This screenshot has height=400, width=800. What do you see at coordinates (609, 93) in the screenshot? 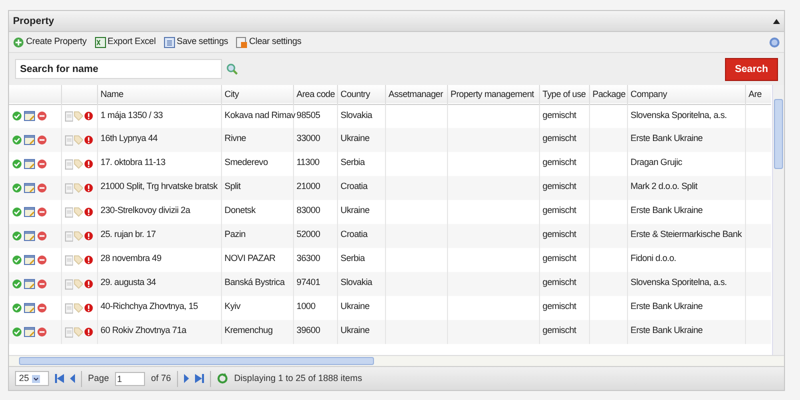
I see `column-header: Package` at bounding box center [609, 93].